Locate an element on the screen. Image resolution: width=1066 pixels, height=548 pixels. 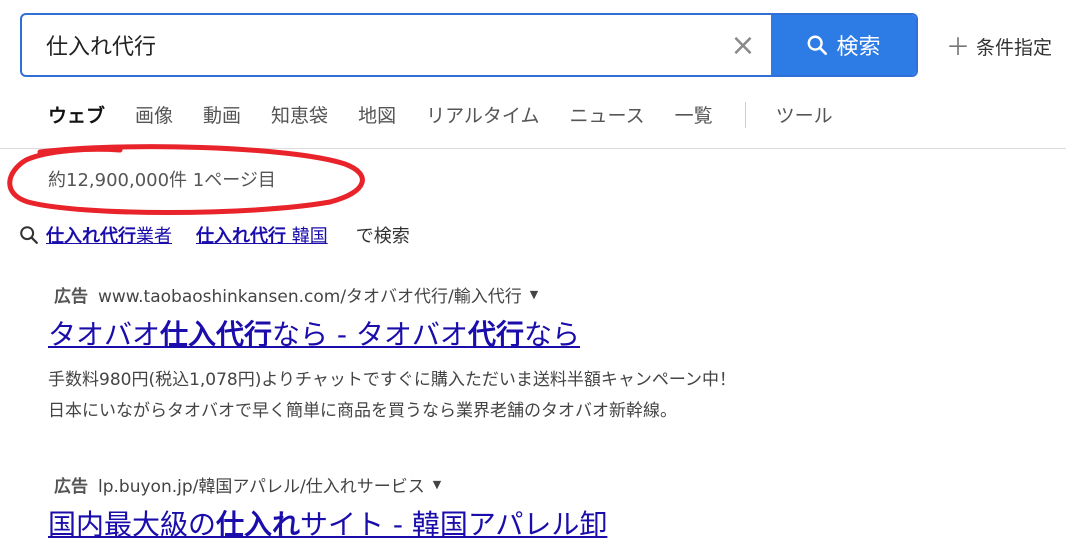
conditions-button: ＋ 条件指定 is located at coordinates (999, 46).